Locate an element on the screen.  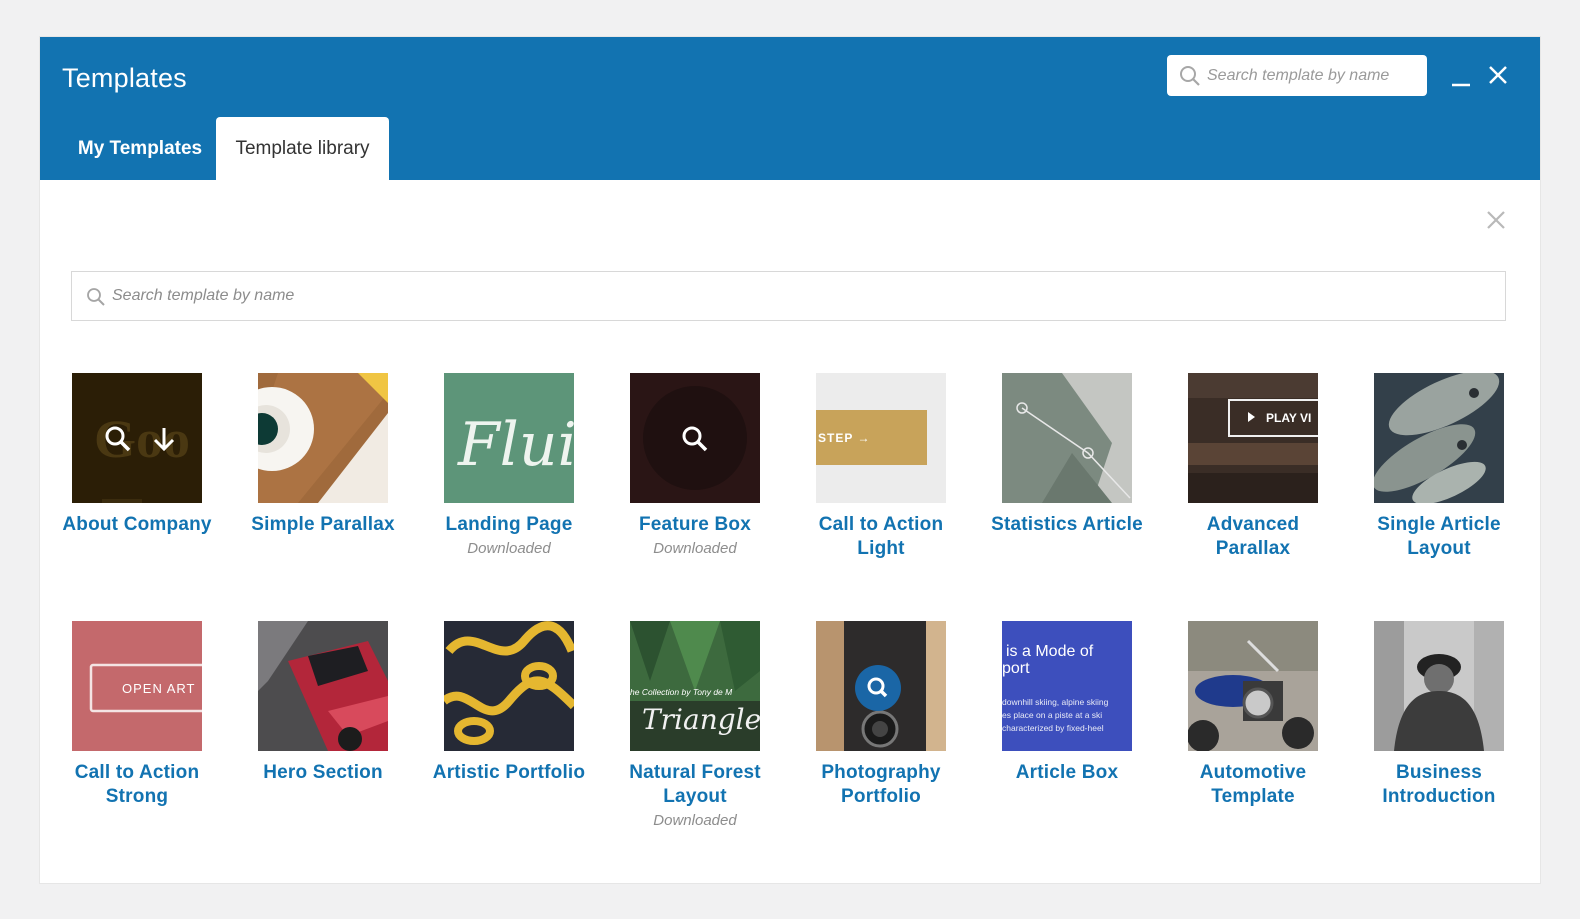
template-name: Single Article Layout is located at coordinates (1439, 537).